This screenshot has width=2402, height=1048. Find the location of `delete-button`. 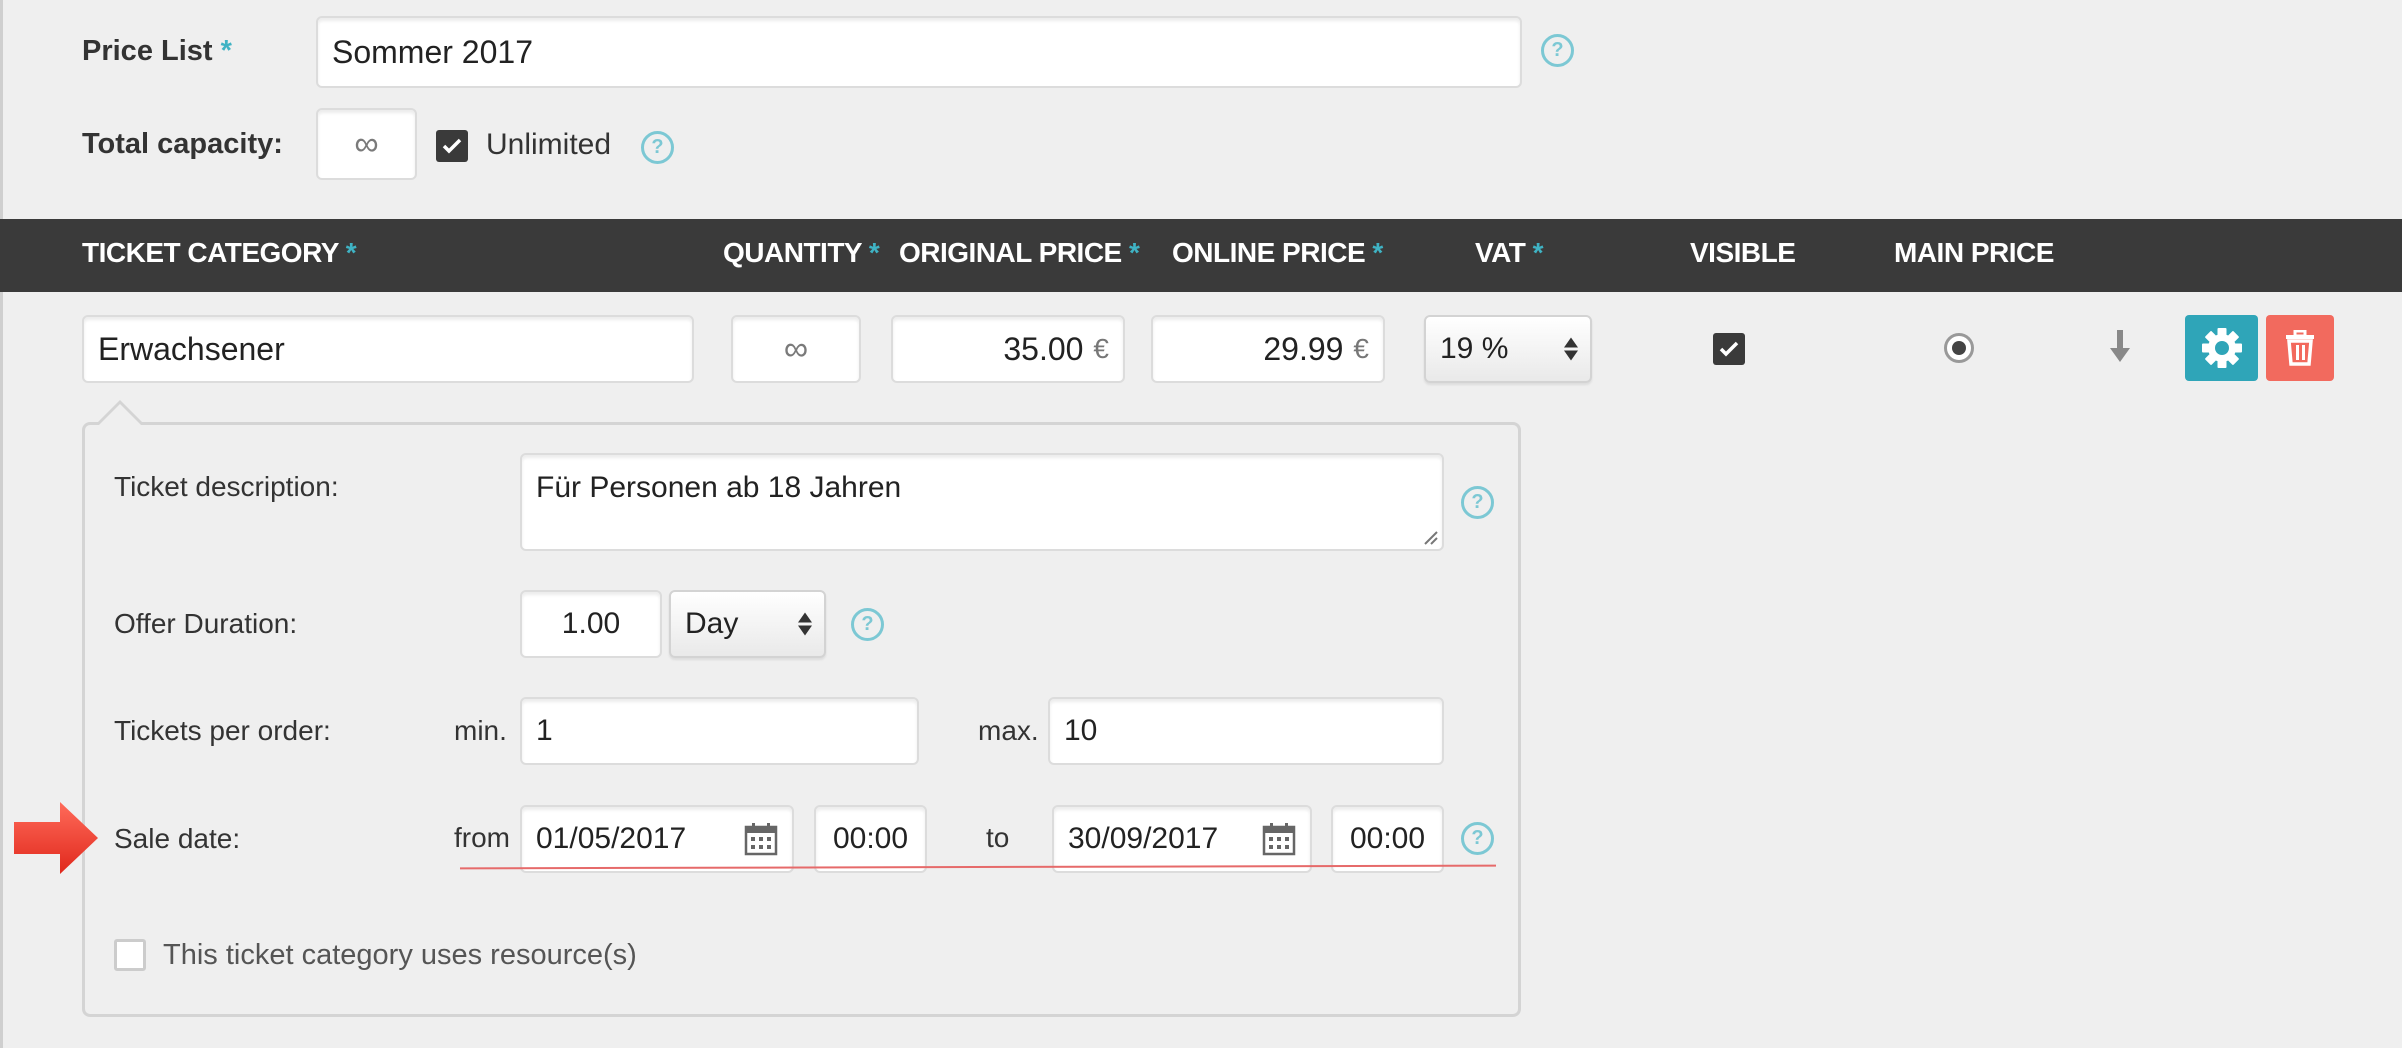

delete-button is located at coordinates (2300, 348).